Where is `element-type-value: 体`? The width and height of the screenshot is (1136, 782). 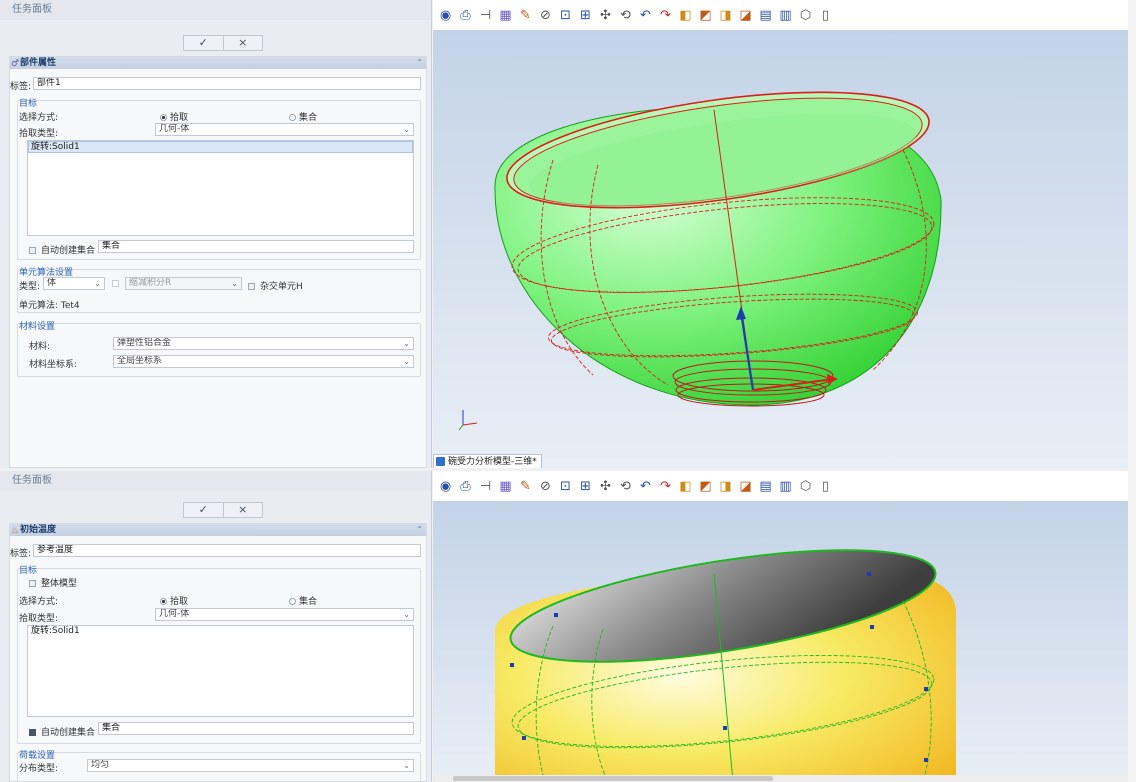 element-type-value: 体 is located at coordinates (52, 283).